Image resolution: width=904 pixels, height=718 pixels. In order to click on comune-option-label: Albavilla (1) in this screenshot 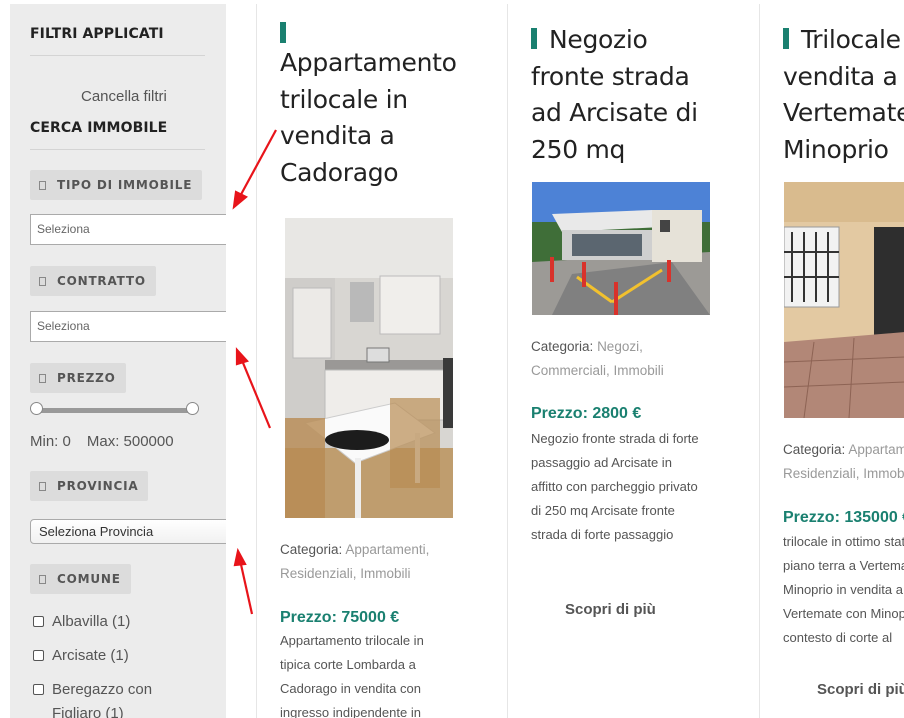, I will do `click(91, 621)`.